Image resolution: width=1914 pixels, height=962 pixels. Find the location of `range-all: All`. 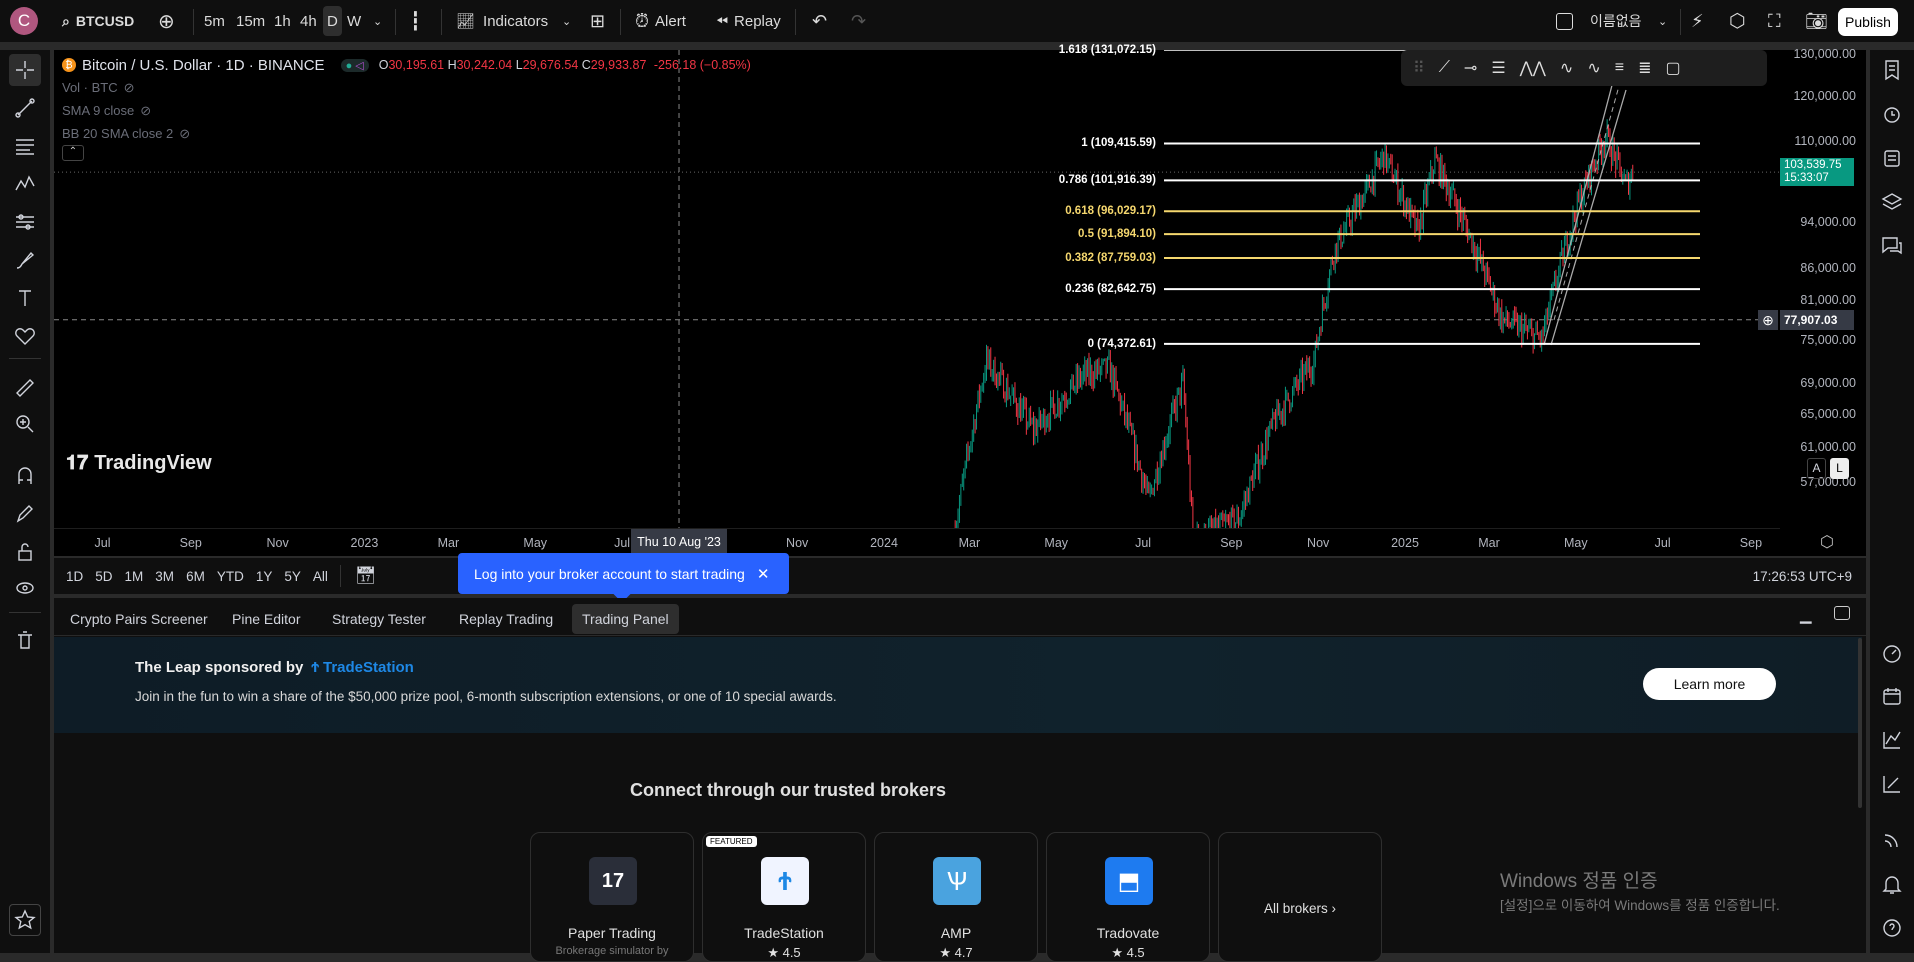

range-all: All is located at coordinates (320, 576).